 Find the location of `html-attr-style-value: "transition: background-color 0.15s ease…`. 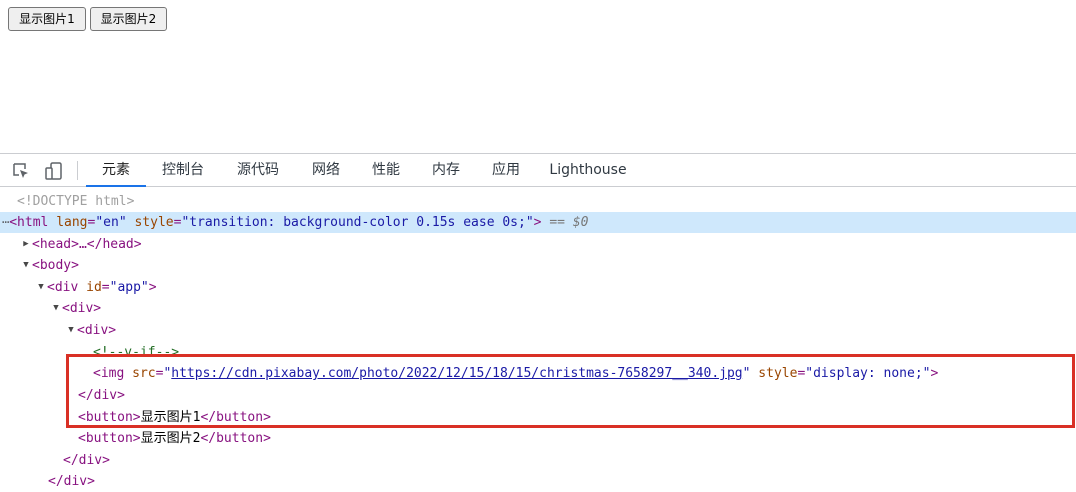

html-attr-style-value: "transition: background-color 0.15s ease… is located at coordinates (357, 222).